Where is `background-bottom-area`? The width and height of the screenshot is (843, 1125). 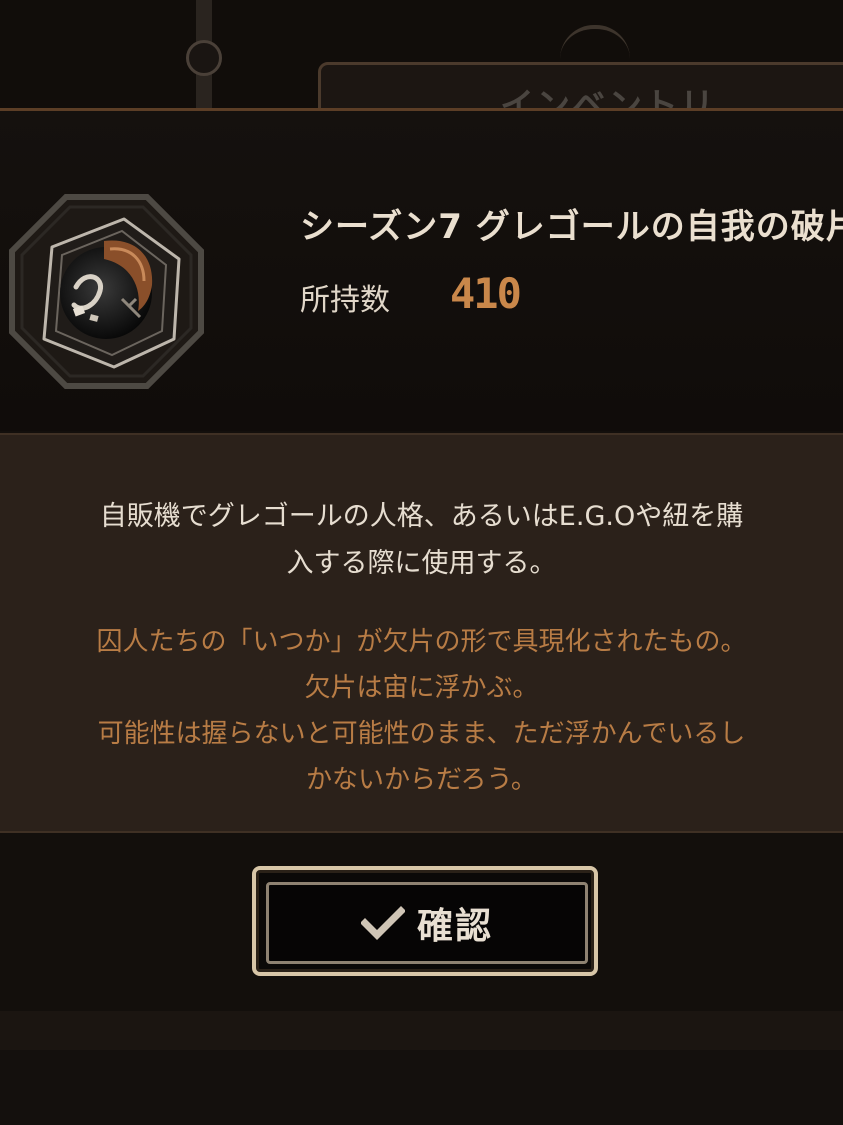
background-bottom-area is located at coordinates (421, 1087).